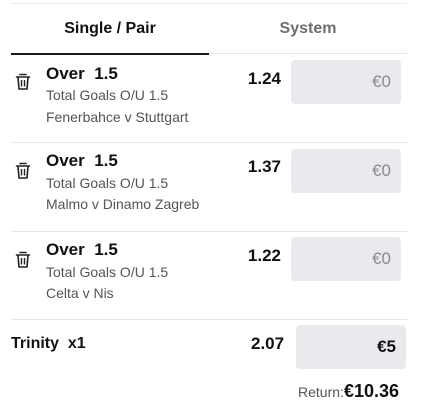  What do you see at coordinates (308, 29) in the screenshot?
I see `tab-system: System` at bounding box center [308, 29].